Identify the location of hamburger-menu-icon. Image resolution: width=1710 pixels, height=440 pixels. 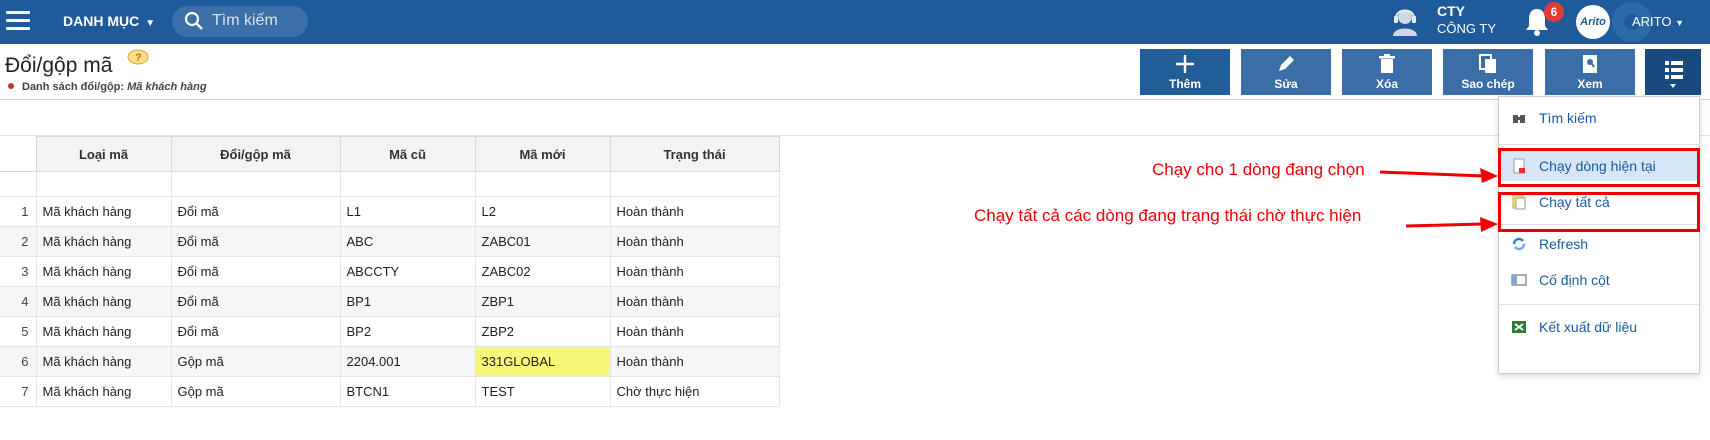
(19, 22).